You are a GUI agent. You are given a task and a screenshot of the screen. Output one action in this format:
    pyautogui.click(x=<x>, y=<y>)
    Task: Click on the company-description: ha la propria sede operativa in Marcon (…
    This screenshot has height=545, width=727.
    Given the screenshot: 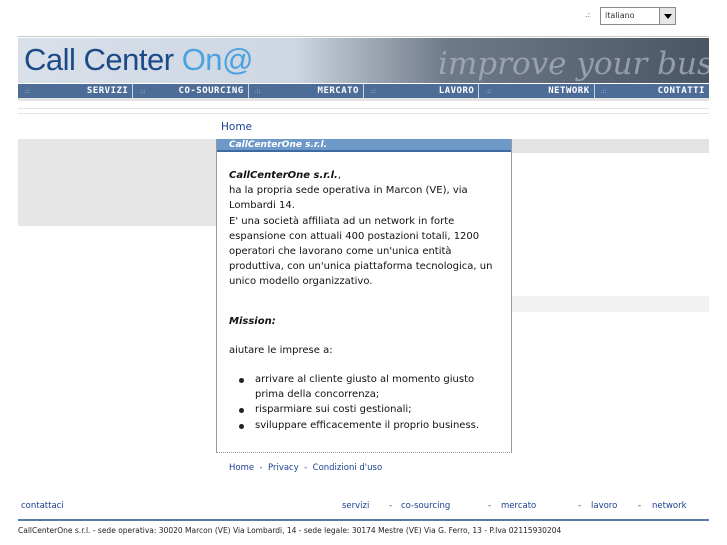 What is the action you would take?
    pyautogui.click(x=348, y=198)
    